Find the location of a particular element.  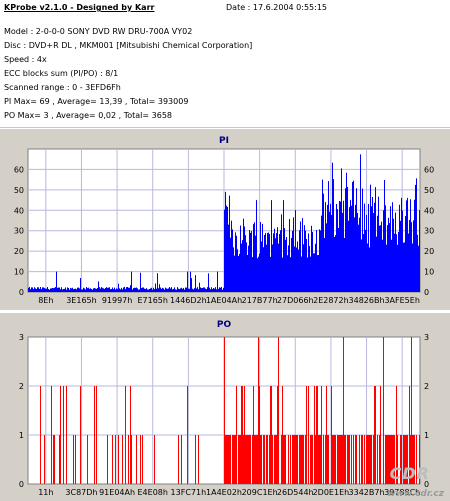

y-tick-label-right: 10 is located at coordinates (429, 272).